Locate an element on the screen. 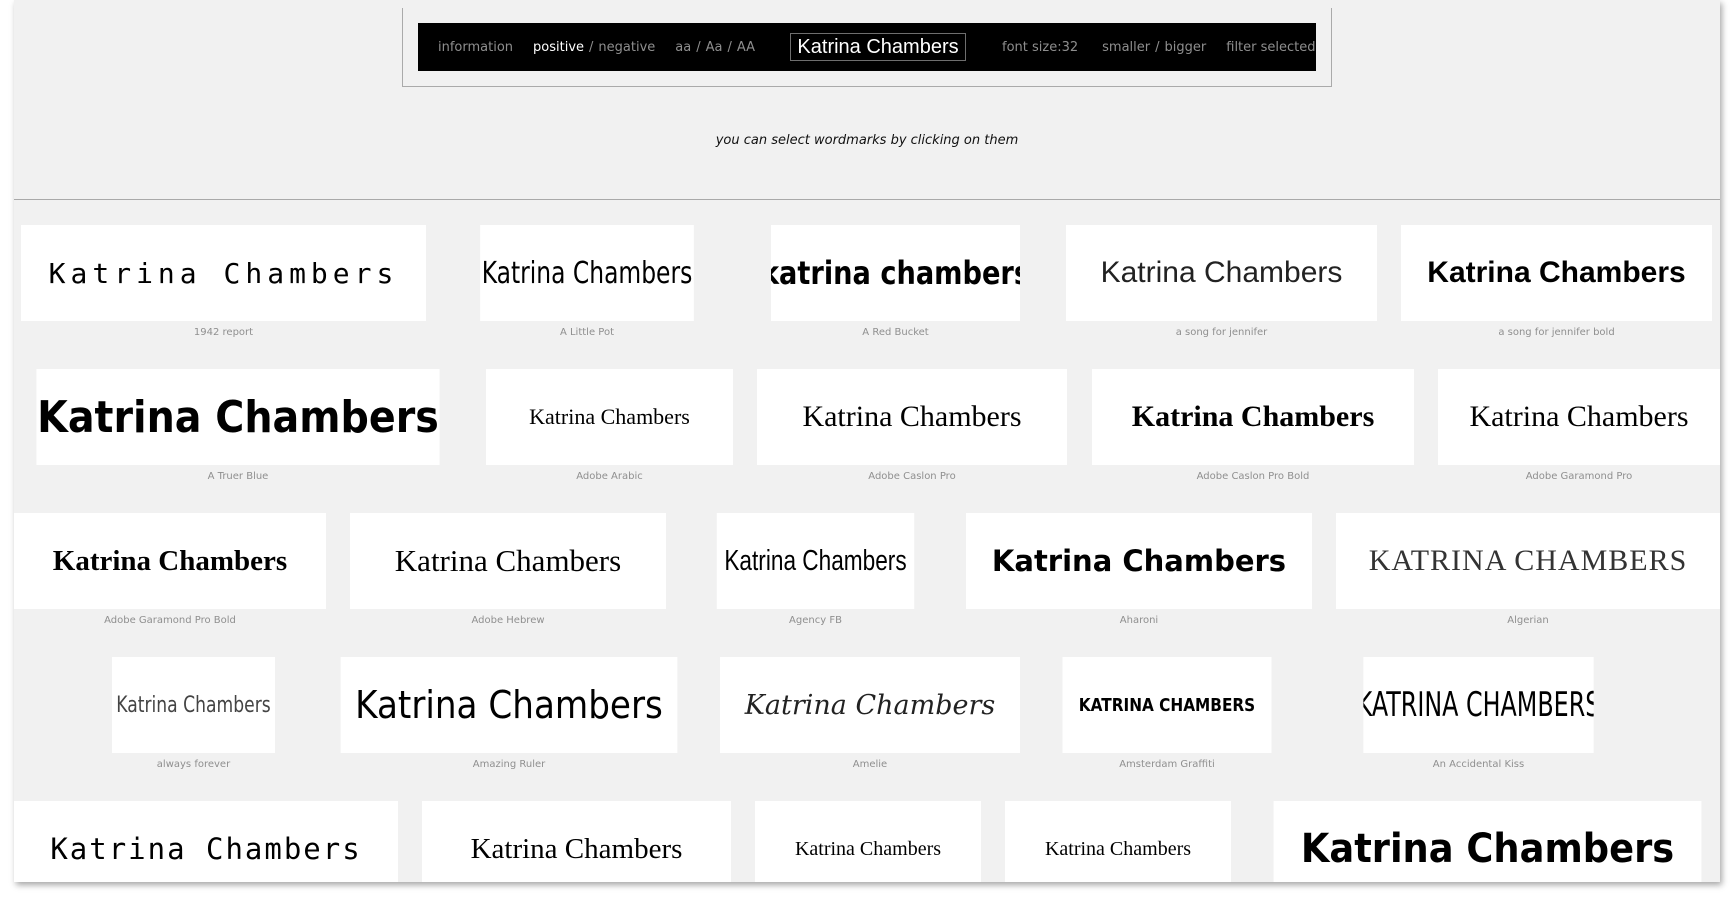 The image size is (1735, 898). font-card: KATRINA CHAMBERS Amsterdam Graffiti is located at coordinates (1167, 713).